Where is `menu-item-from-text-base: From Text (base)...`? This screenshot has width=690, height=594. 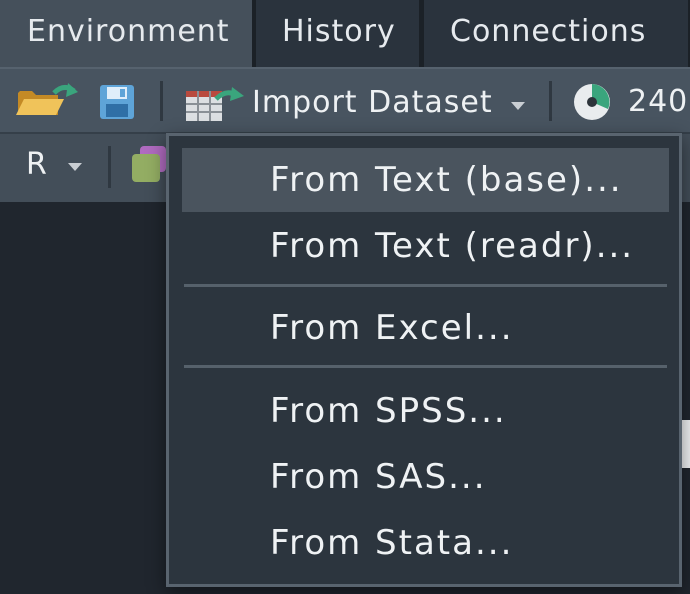
menu-item-from-text-base: From Text (base)... is located at coordinates (425, 180).